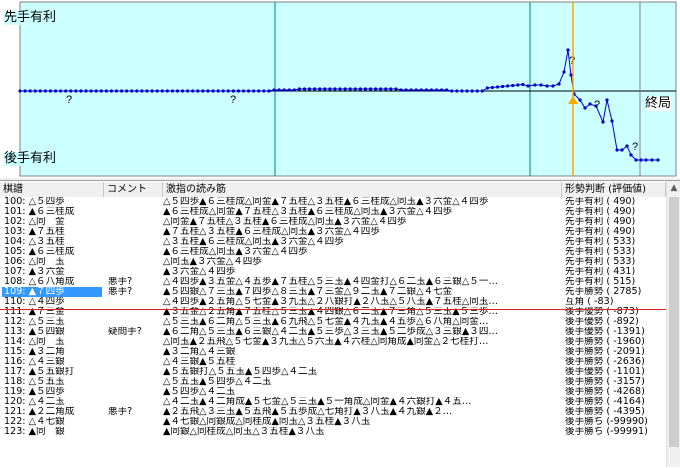  I want to click on column-header-kifu: 棋譜, so click(52, 189).